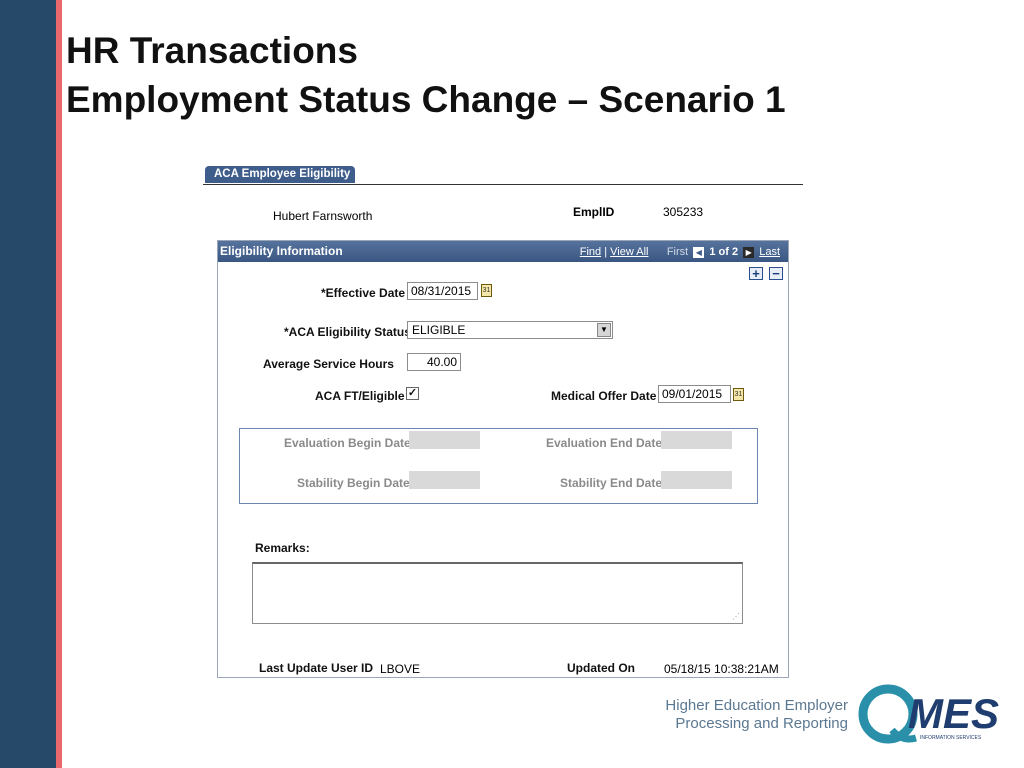 The width and height of the screenshot is (1024, 768). What do you see at coordinates (353, 483) in the screenshot?
I see `stability-begin-label: Stability Begin Date` at bounding box center [353, 483].